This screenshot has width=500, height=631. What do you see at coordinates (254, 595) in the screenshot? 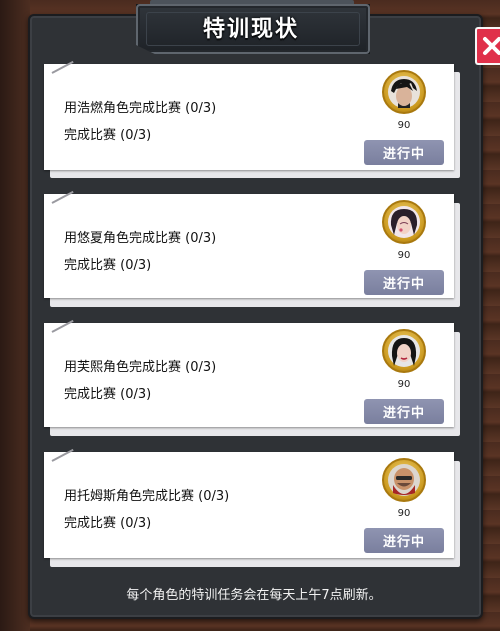
I see `refresh-notice: 每个角色的特训任务会在每天上午7点刷新。` at bounding box center [254, 595].